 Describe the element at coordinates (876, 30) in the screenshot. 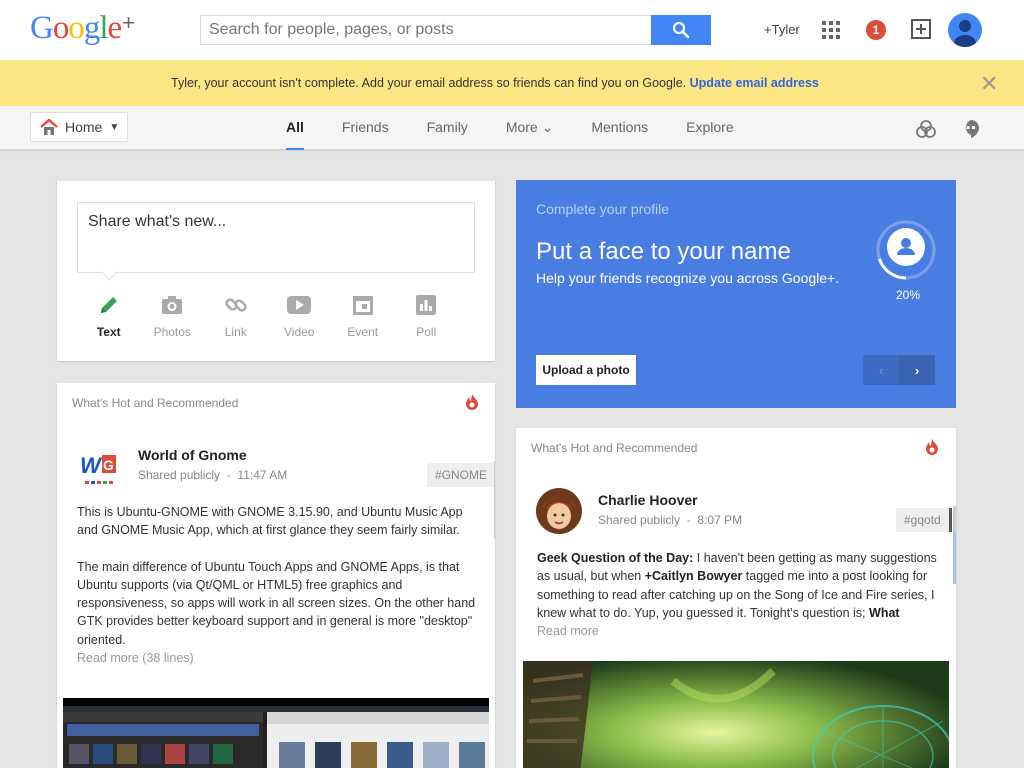

I see `notification-badge: 1` at that location.